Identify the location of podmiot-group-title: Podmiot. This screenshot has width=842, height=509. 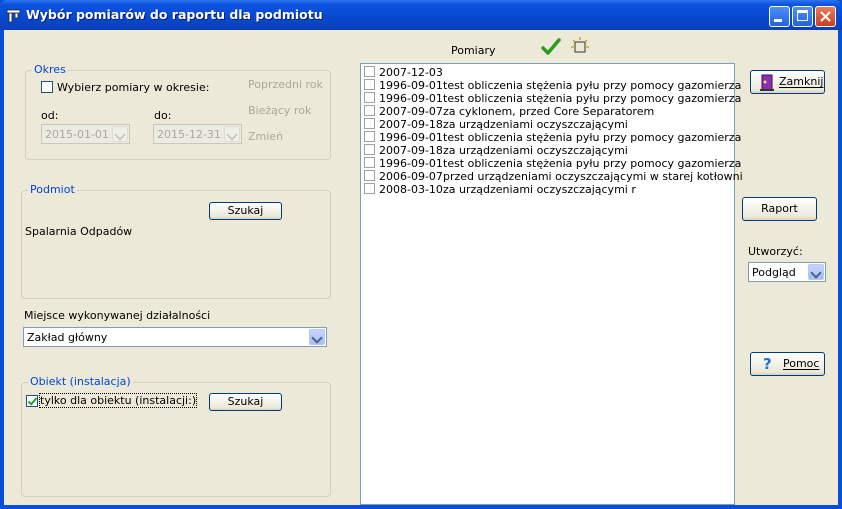
(52, 189).